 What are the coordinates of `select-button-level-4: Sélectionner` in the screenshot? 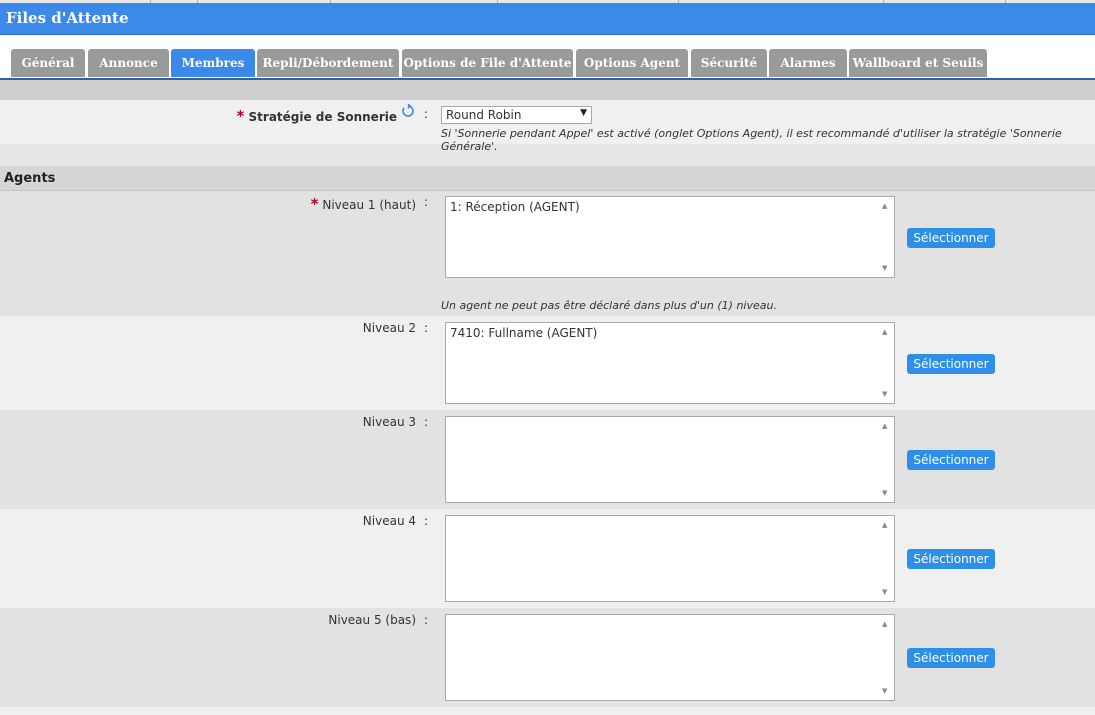 It's located at (951, 559).